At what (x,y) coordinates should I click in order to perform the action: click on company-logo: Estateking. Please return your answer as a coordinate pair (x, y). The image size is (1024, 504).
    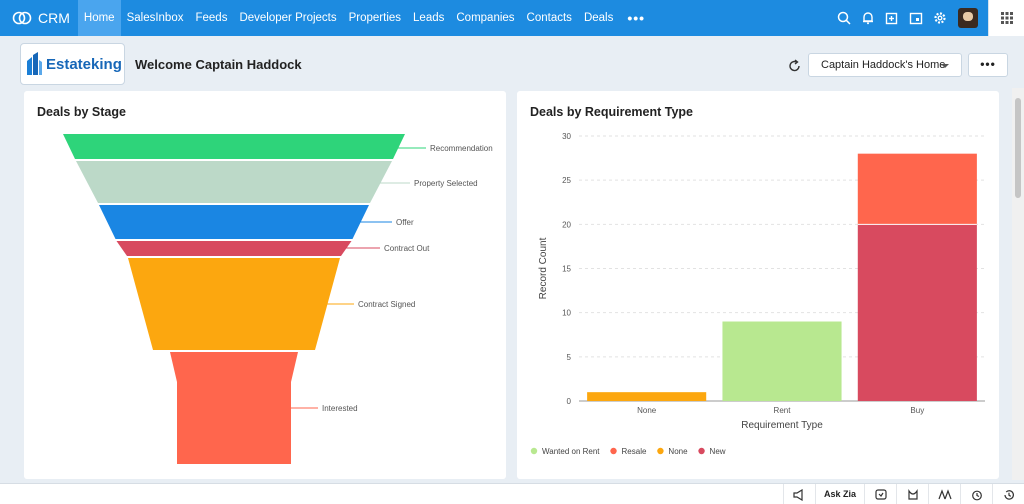
    Looking at the image, I should click on (72, 64).